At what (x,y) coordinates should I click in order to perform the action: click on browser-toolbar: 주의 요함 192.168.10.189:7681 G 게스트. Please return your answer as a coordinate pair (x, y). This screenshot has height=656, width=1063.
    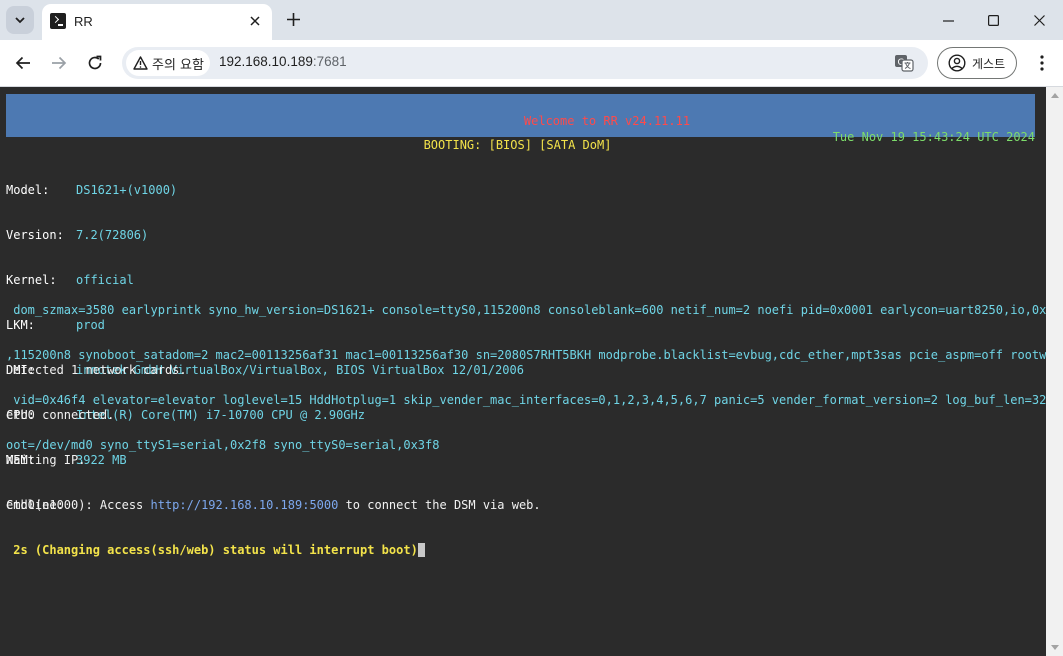
    Looking at the image, I should click on (531, 63).